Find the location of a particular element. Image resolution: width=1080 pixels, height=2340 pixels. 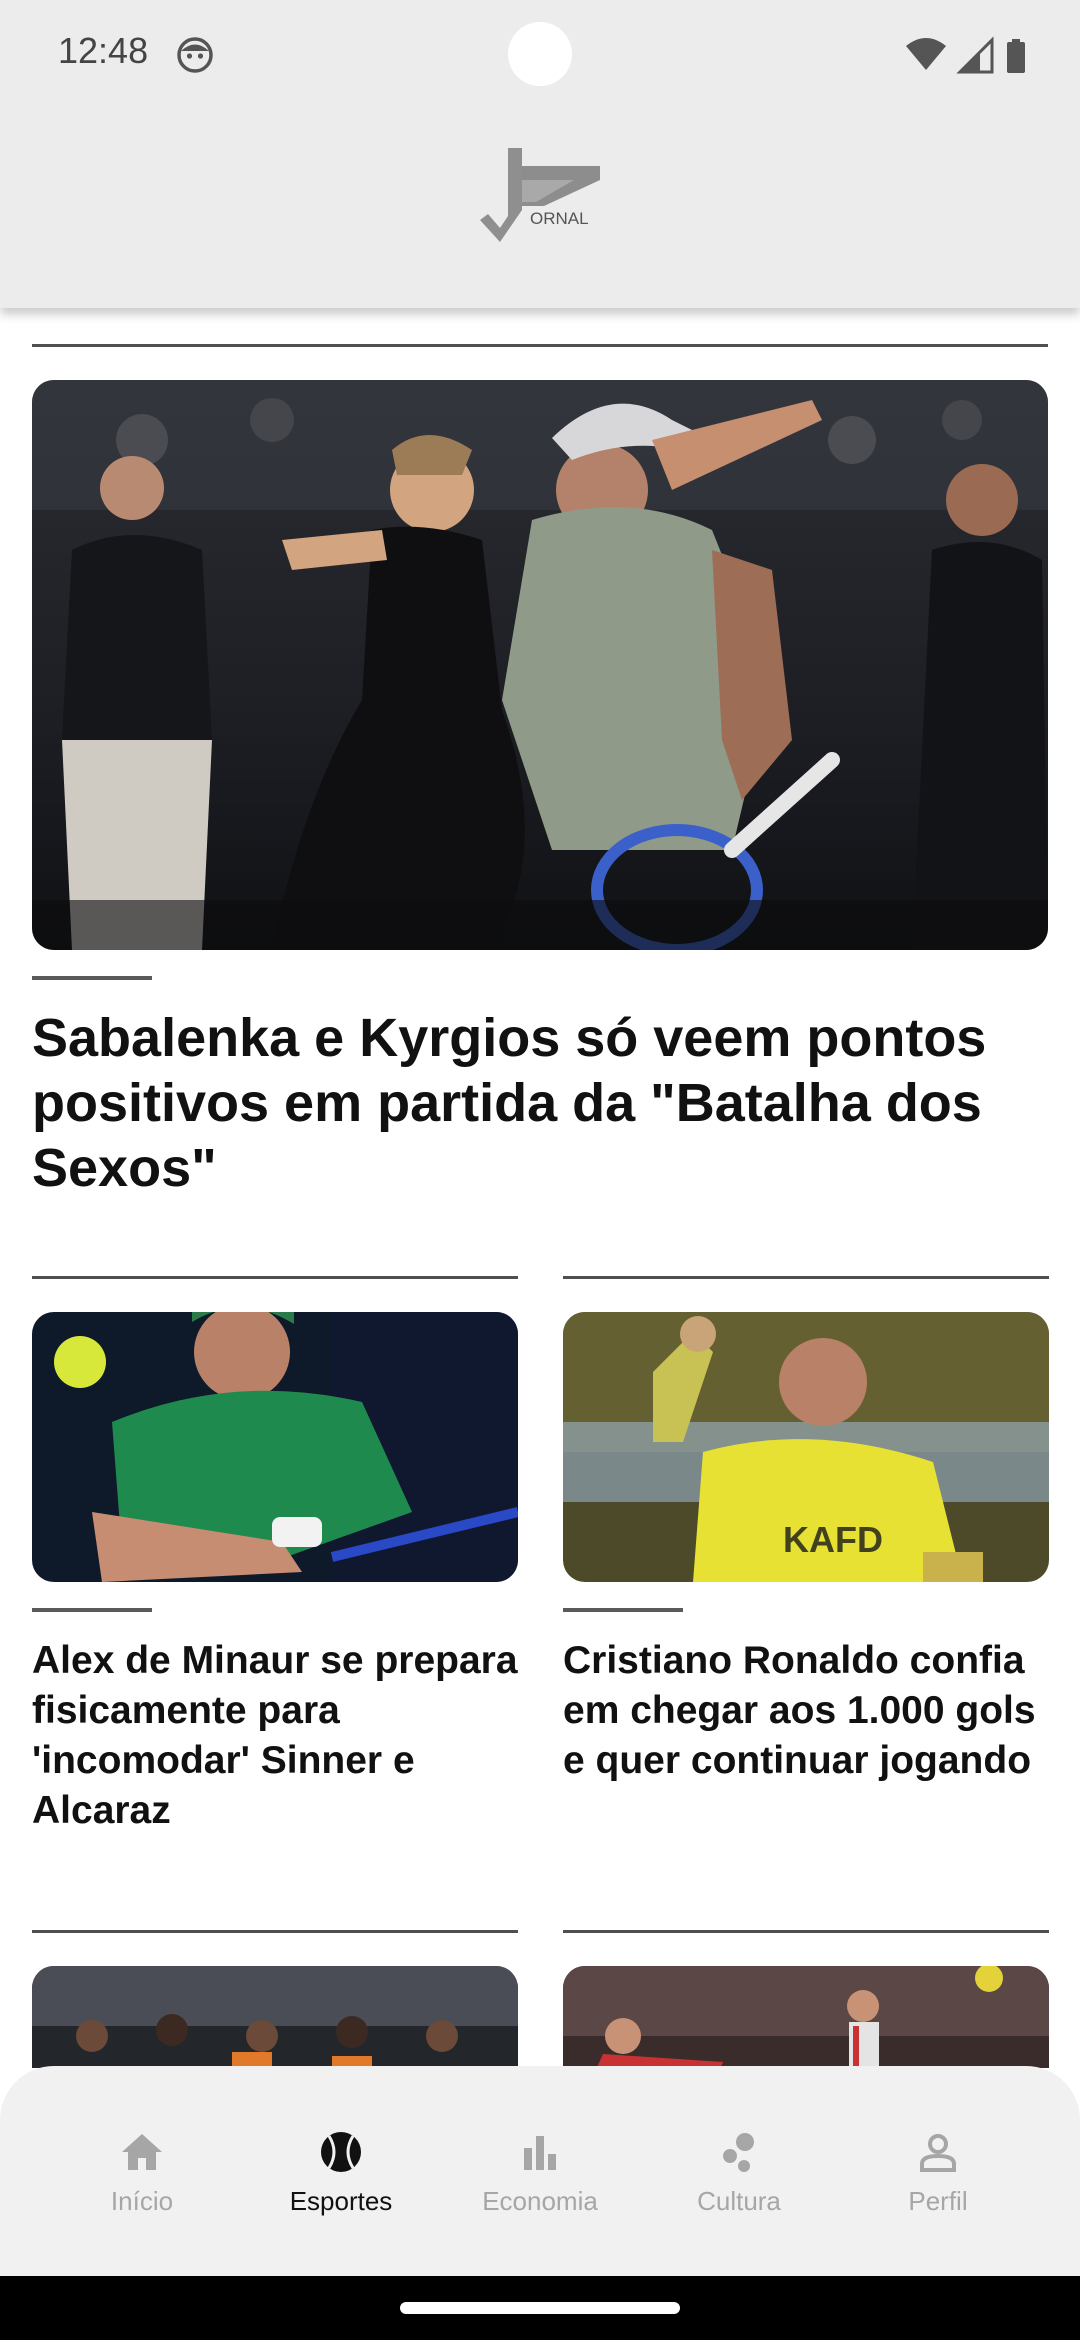

nav-item-economia: Economia is located at coordinates (540, 2178).